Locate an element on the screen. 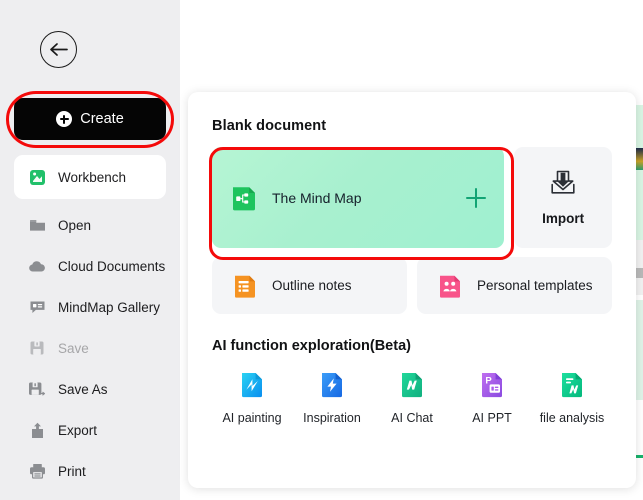  card-label: The Mind Map is located at coordinates (317, 197).